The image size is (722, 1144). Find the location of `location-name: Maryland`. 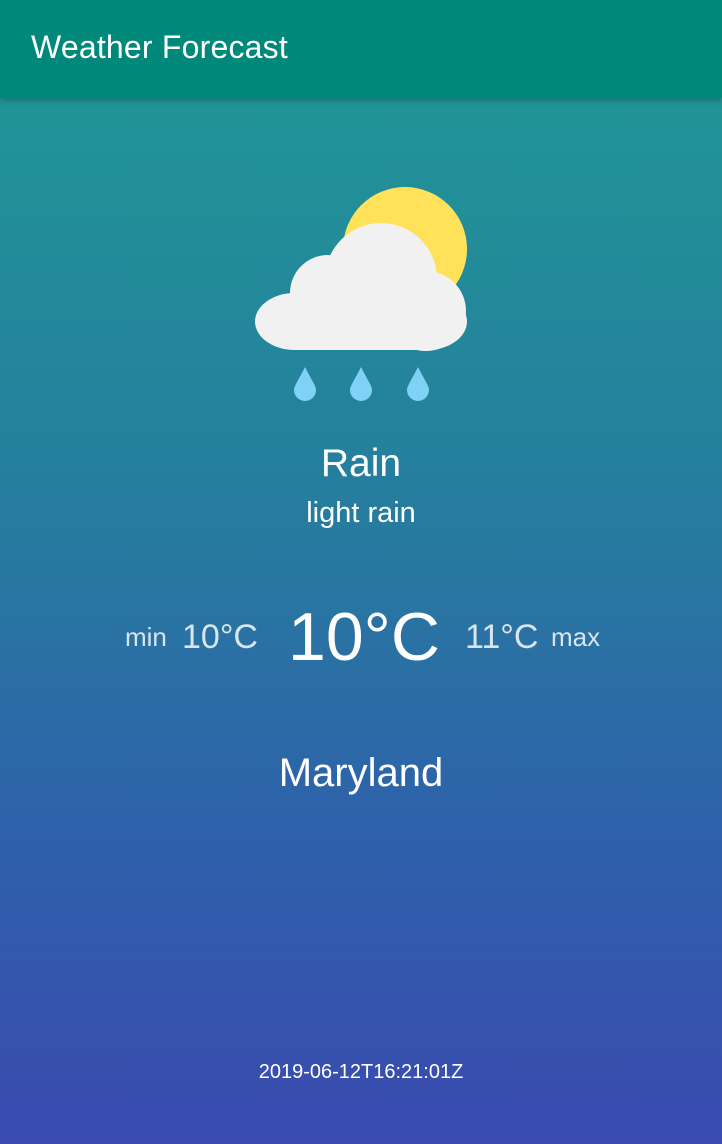

location-name: Maryland is located at coordinates (361, 773).